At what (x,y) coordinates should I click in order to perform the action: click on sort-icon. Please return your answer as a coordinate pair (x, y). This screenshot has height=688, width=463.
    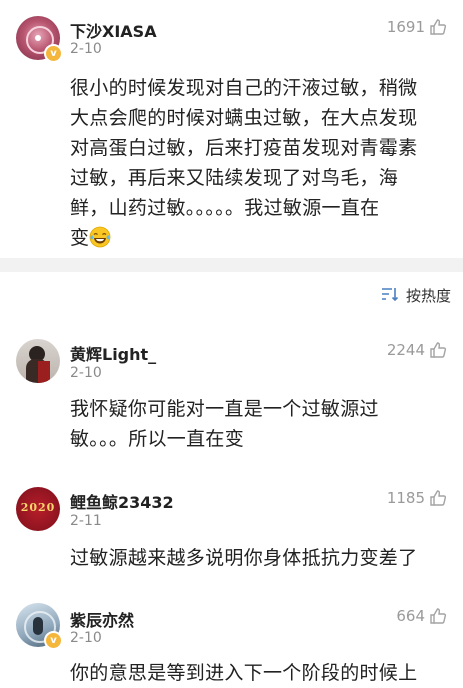
    Looking at the image, I should click on (390, 296).